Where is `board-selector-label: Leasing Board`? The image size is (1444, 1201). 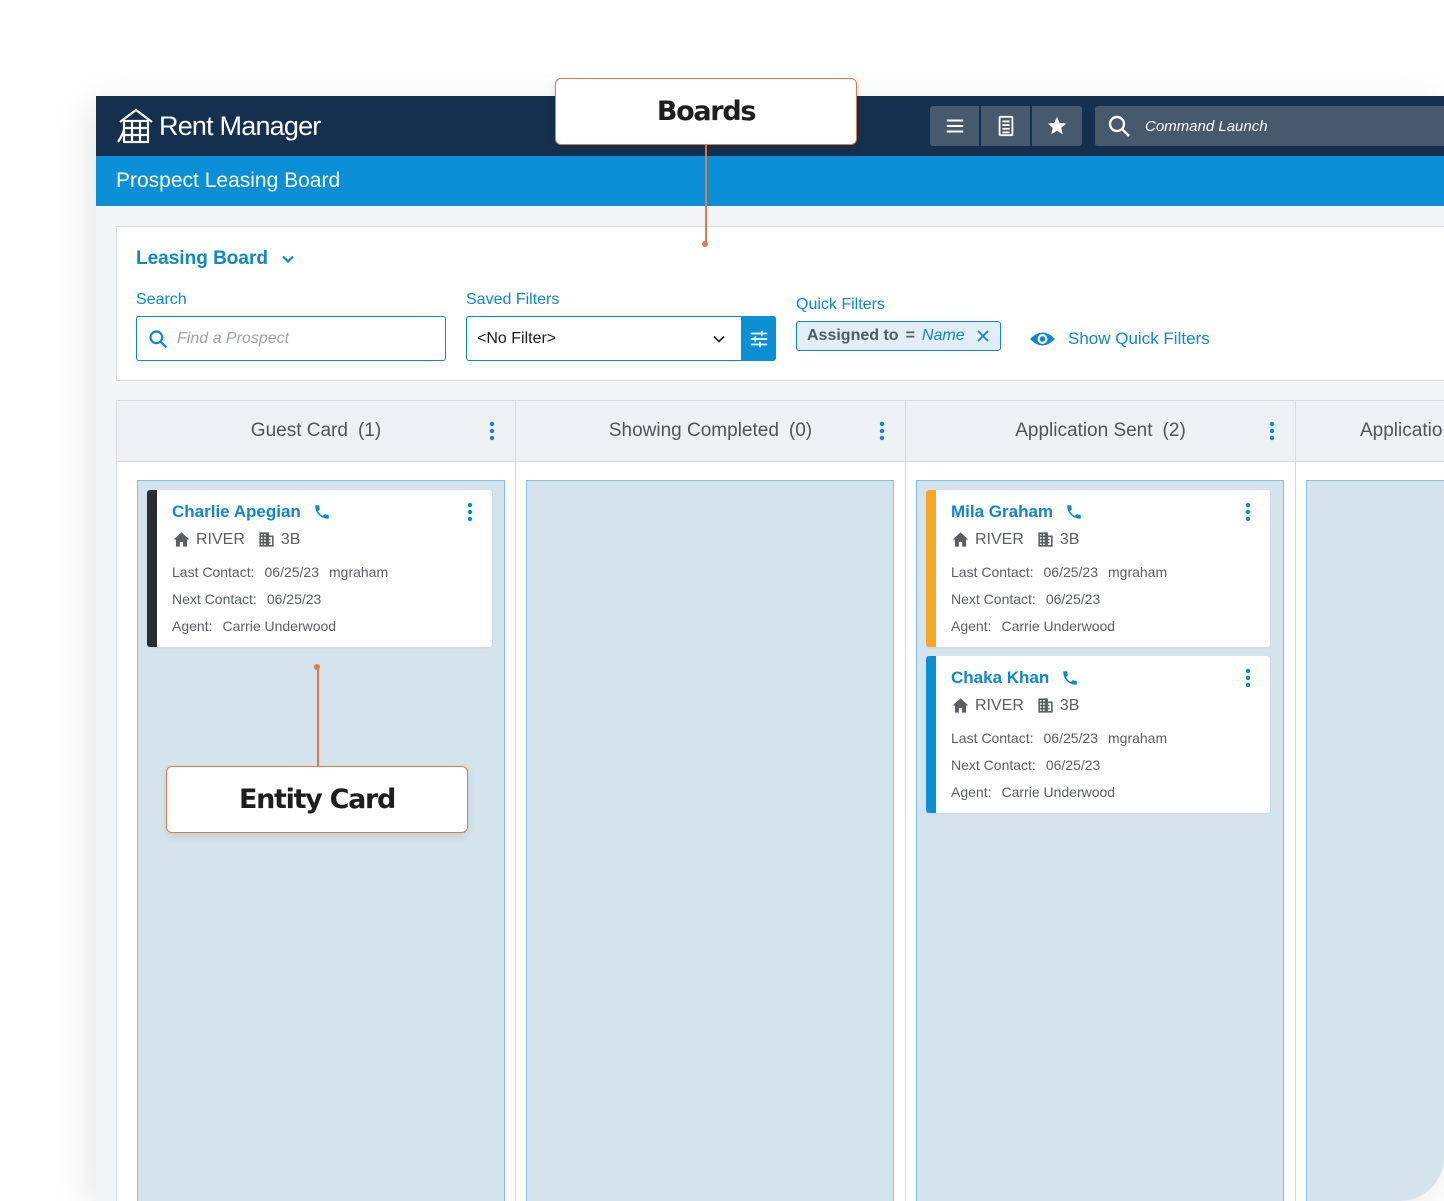
board-selector-label: Leasing Board is located at coordinates (202, 258).